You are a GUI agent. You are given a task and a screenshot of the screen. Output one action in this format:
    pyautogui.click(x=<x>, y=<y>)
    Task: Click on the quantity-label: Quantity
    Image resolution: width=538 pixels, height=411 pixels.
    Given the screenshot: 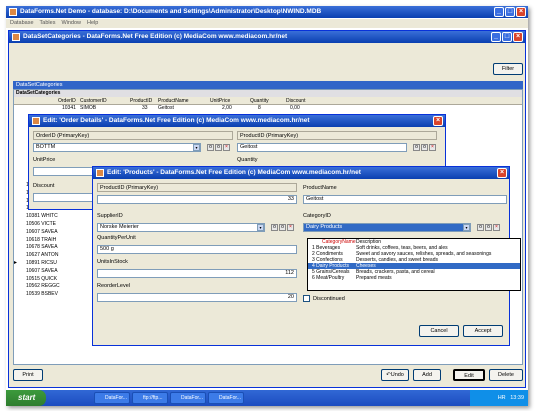 What is the action you would take?
    pyautogui.click(x=247, y=160)
    